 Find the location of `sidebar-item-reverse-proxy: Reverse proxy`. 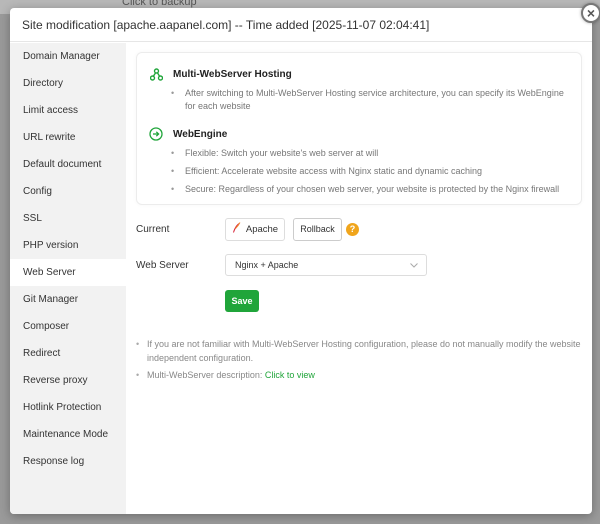

sidebar-item-reverse-proxy: Reverse proxy is located at coordinates (68, 380).